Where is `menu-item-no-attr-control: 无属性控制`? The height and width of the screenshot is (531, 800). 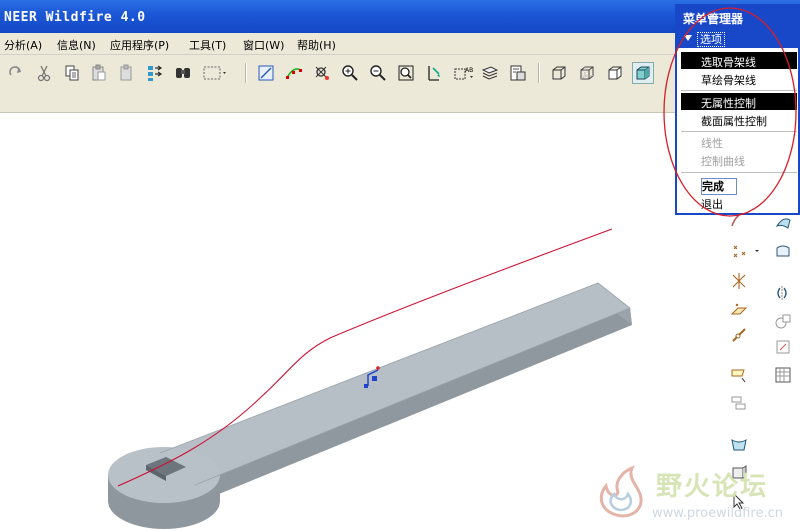
menu-item-no-attr-control: 无属性控制 is located at coordinates (739, 101).